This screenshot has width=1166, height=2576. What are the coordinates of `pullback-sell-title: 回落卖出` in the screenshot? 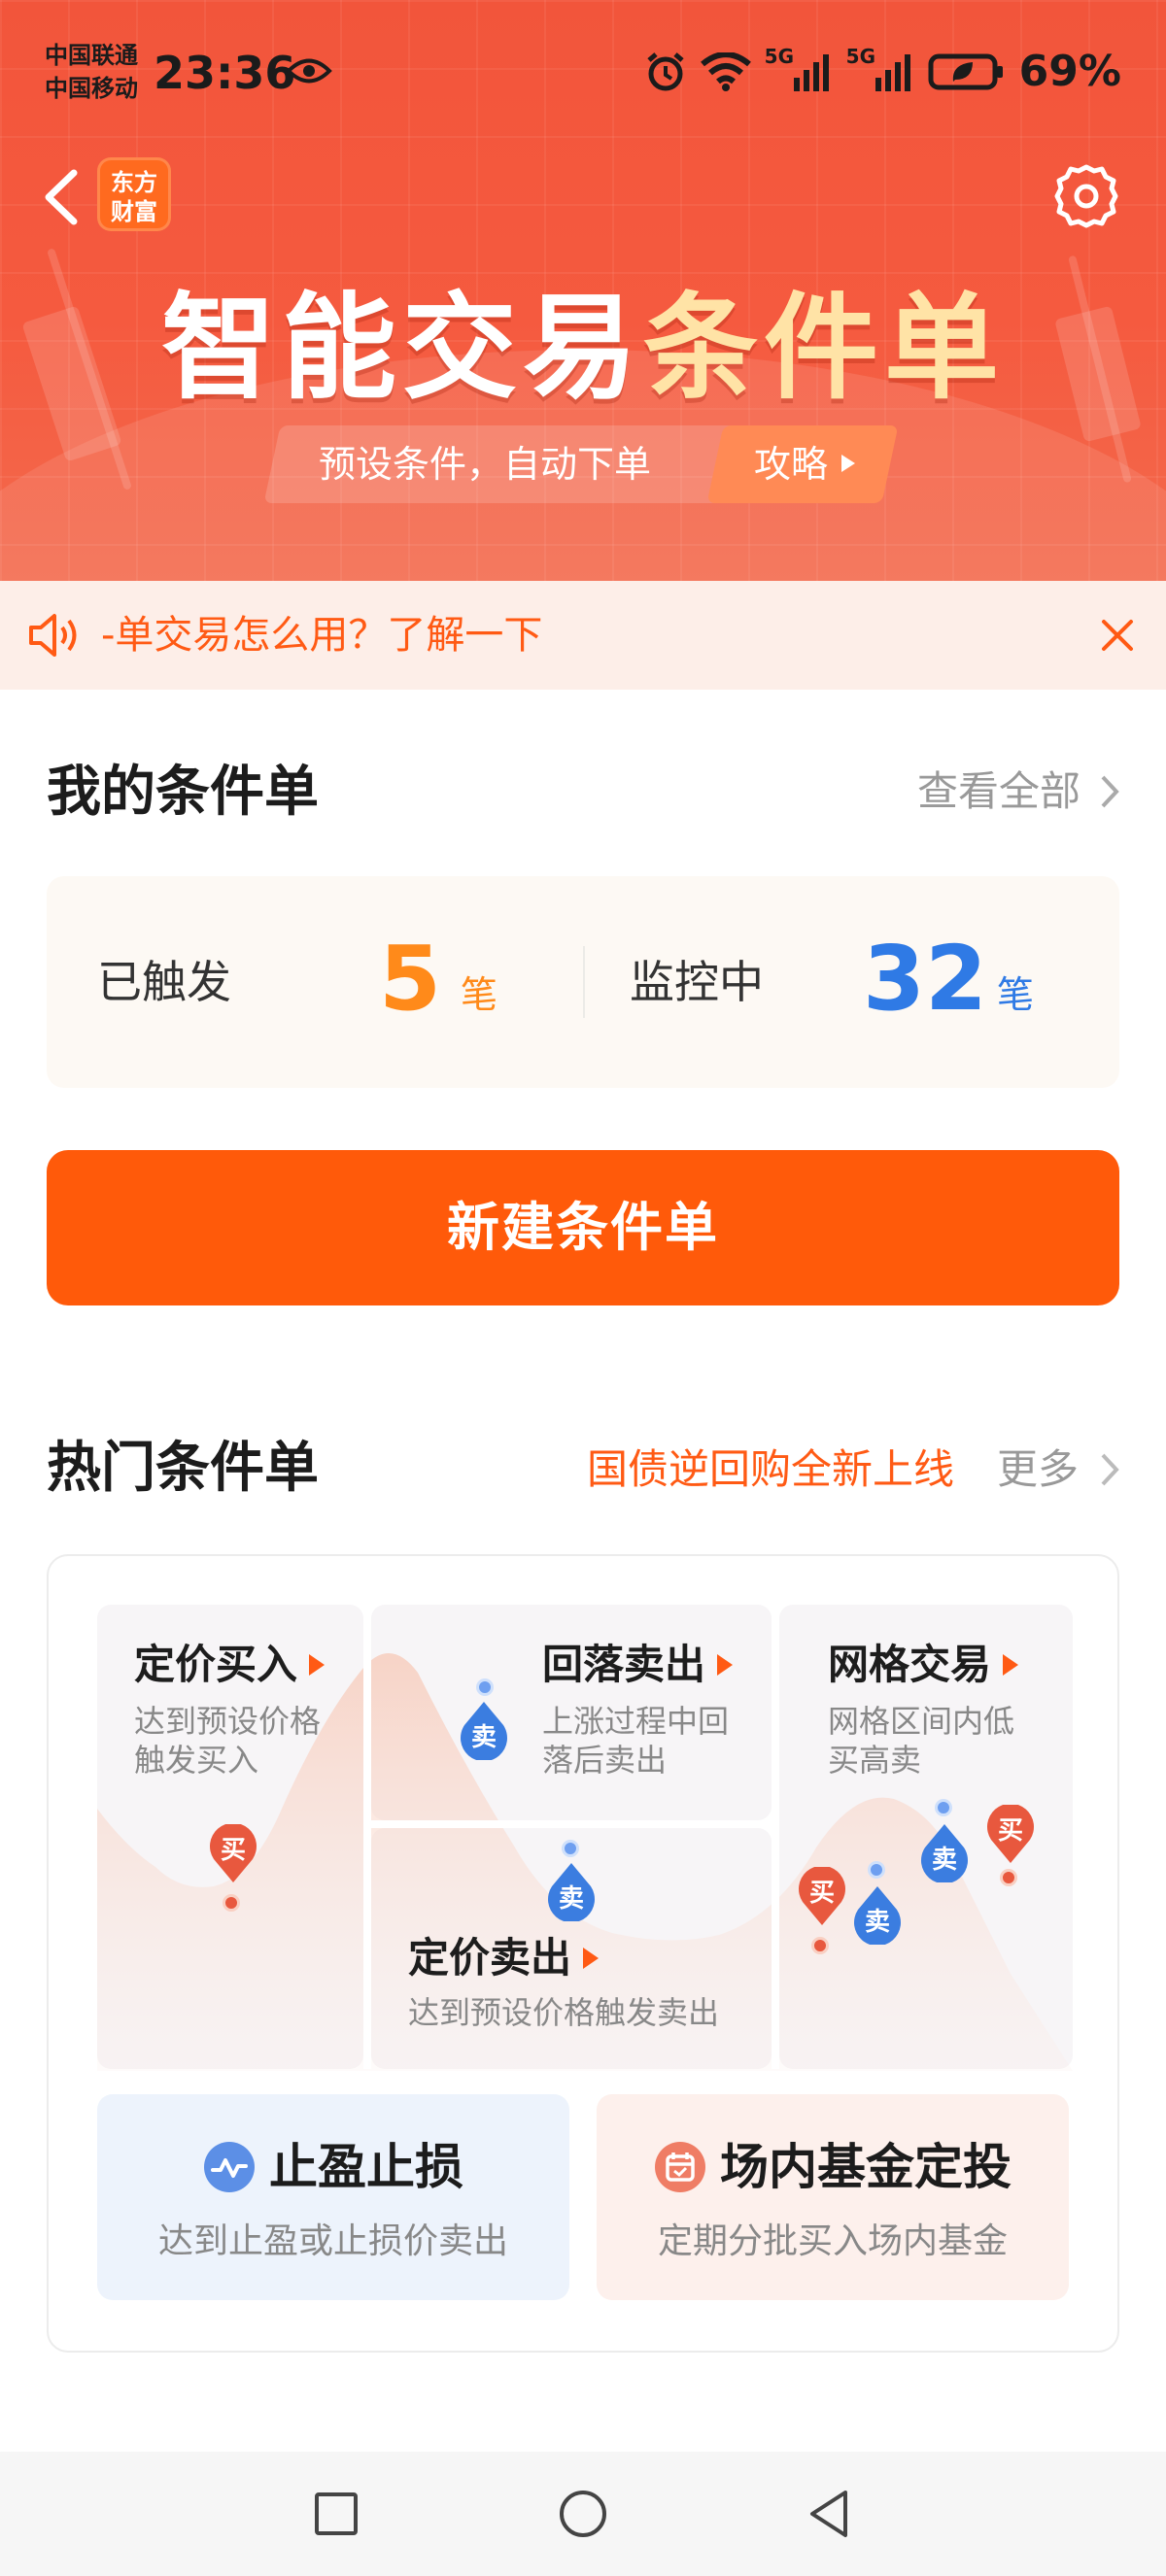 It's located at (623, 1665).